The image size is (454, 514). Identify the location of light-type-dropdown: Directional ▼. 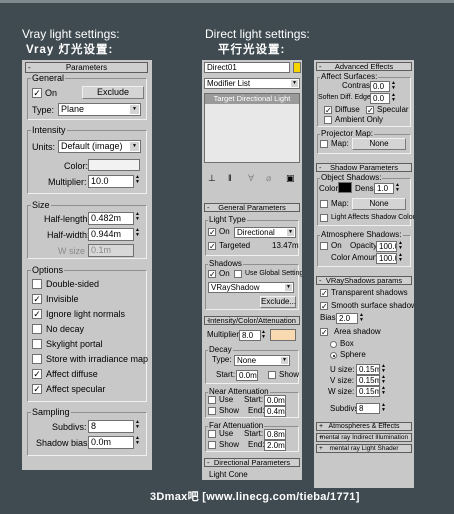
(265, 232).